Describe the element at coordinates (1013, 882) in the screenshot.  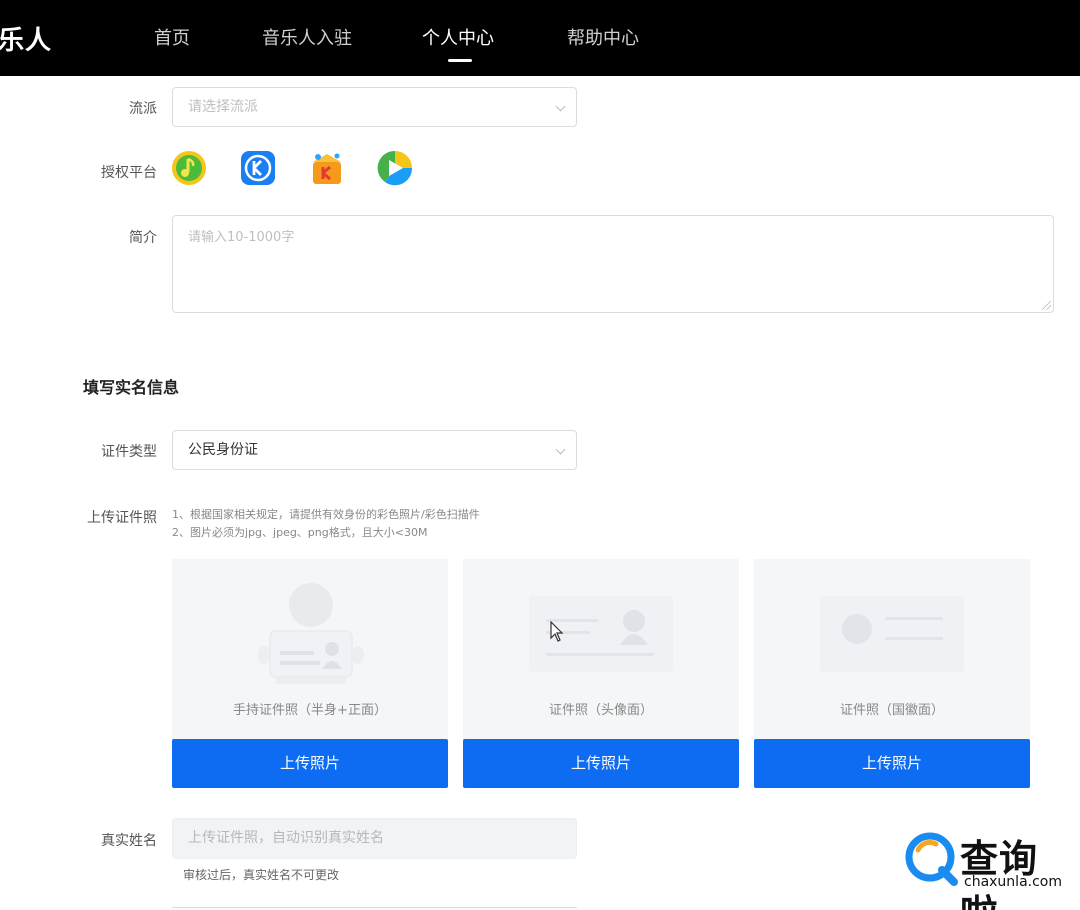
I see `watermark-url: chaxunla.com` at that location.